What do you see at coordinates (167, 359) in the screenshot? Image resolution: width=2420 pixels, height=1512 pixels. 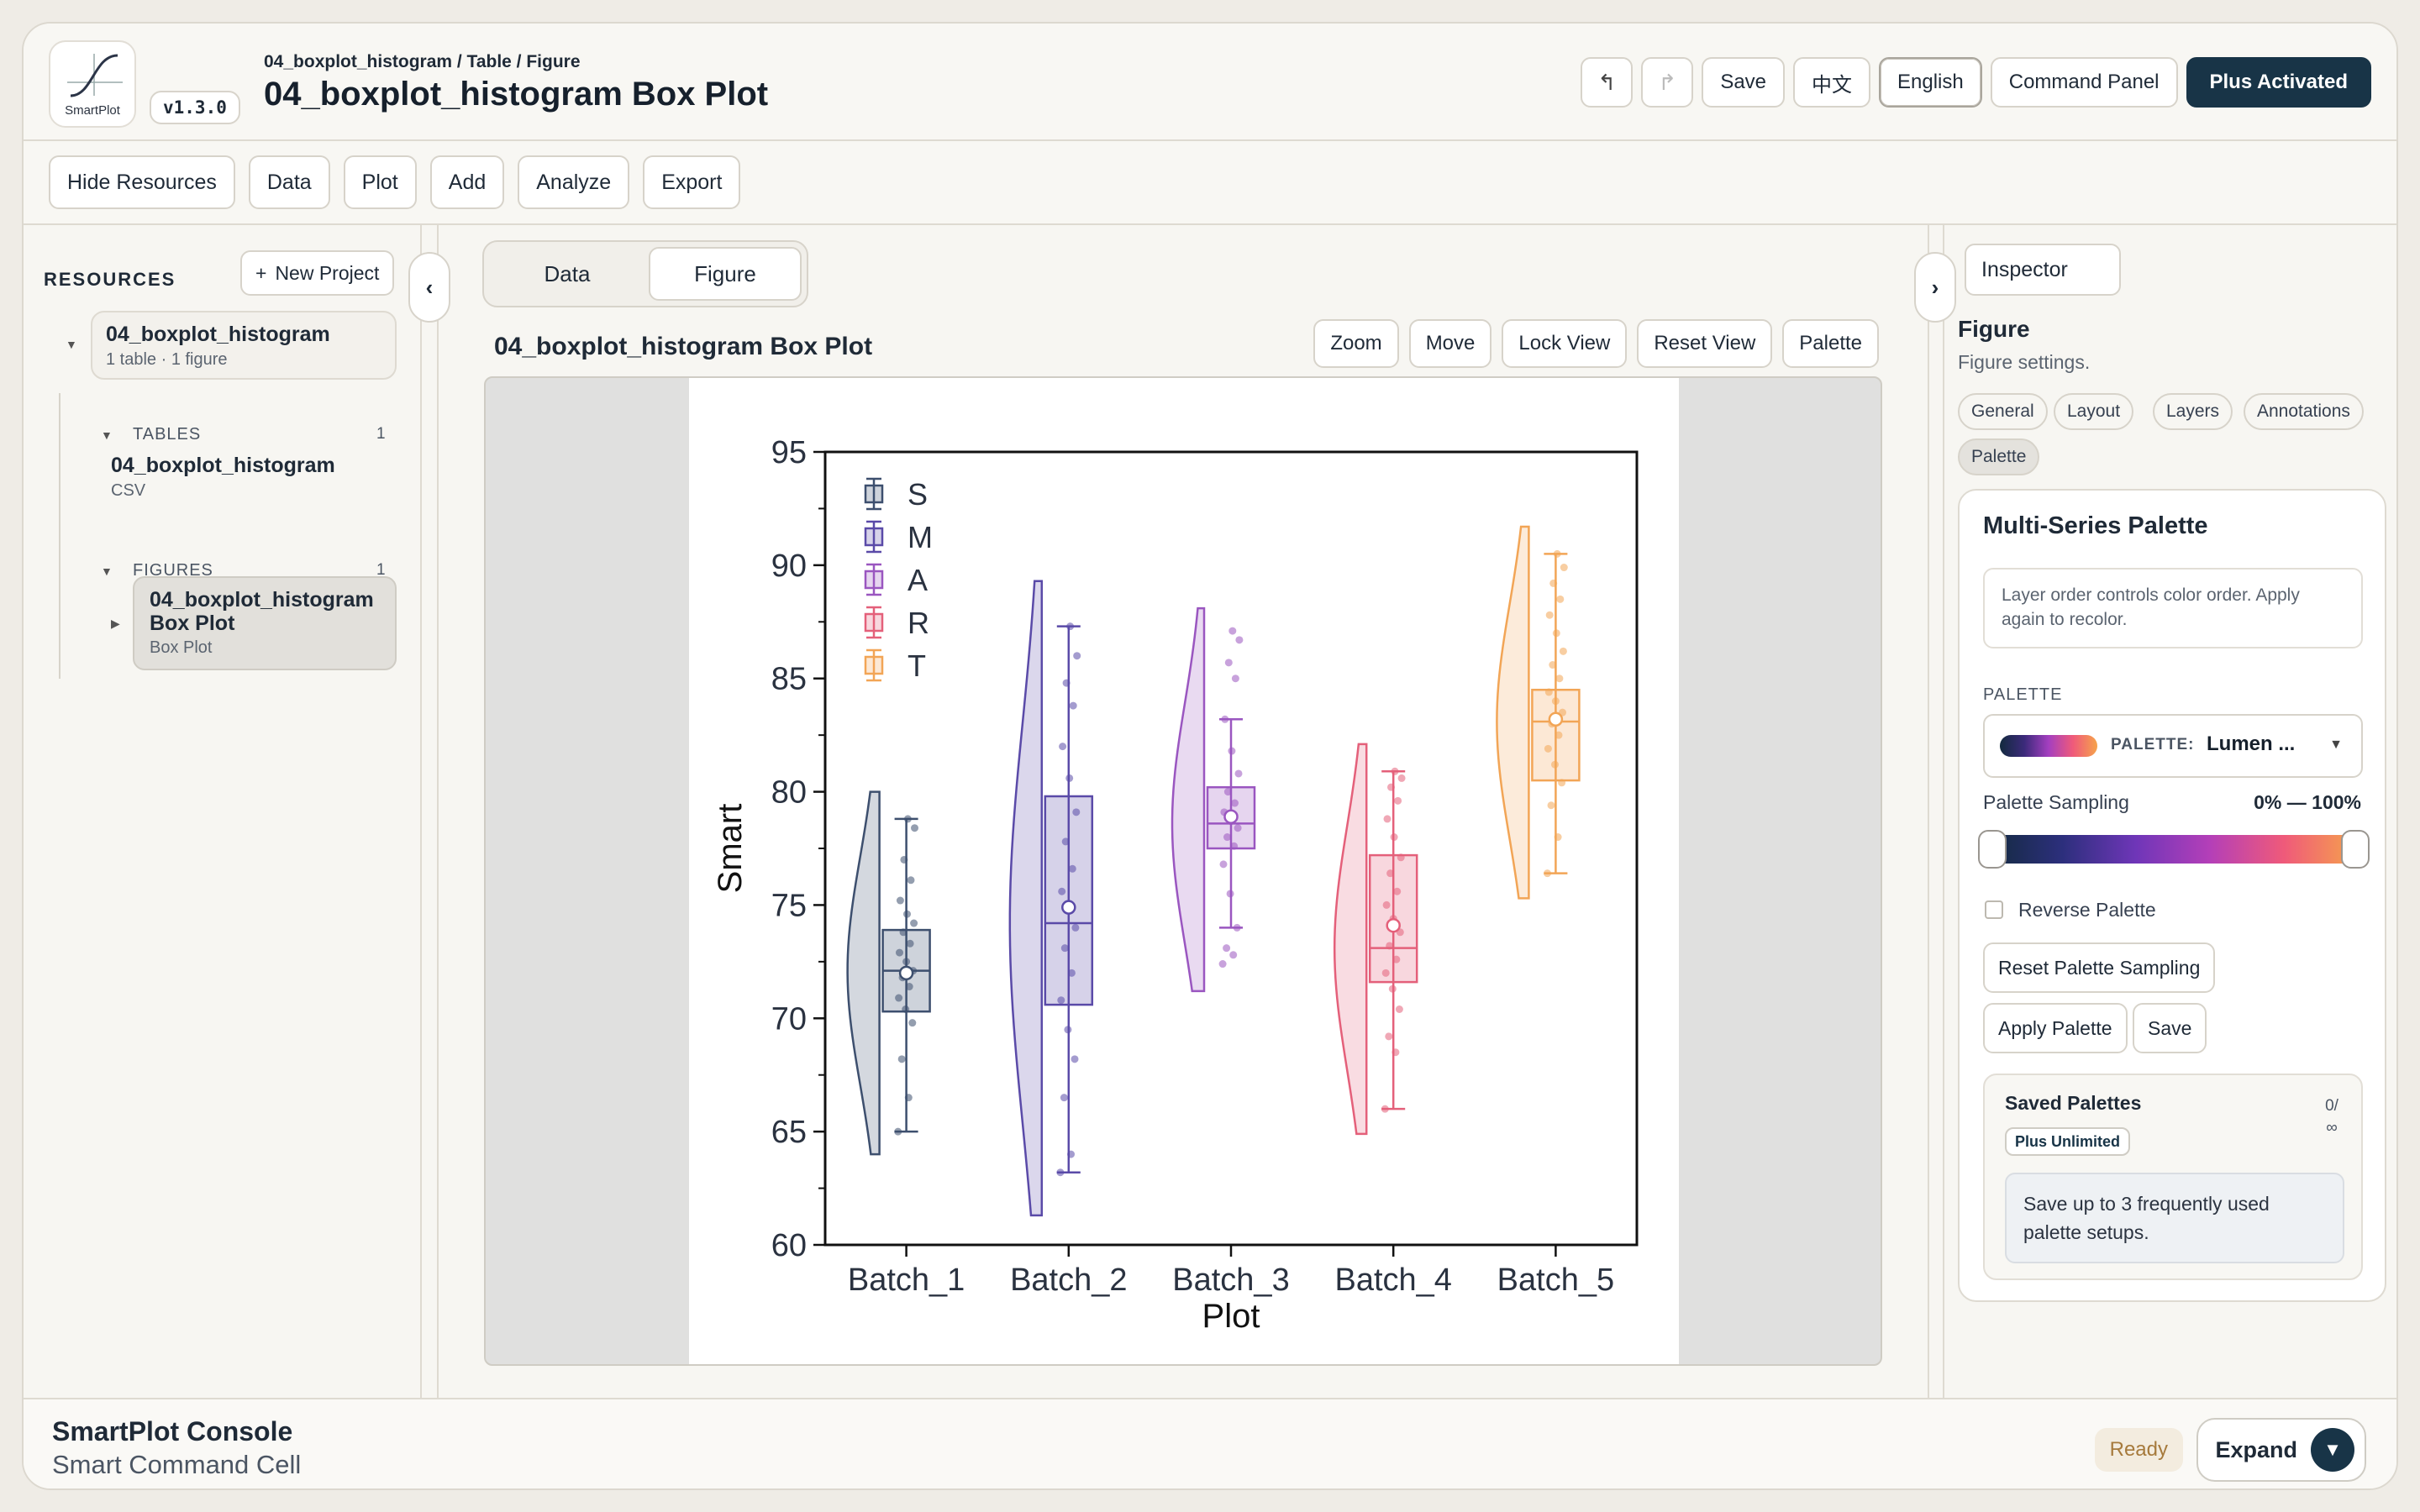 I see `project-meta: 1 table · 1 figure` at bounding box center [167, 359].